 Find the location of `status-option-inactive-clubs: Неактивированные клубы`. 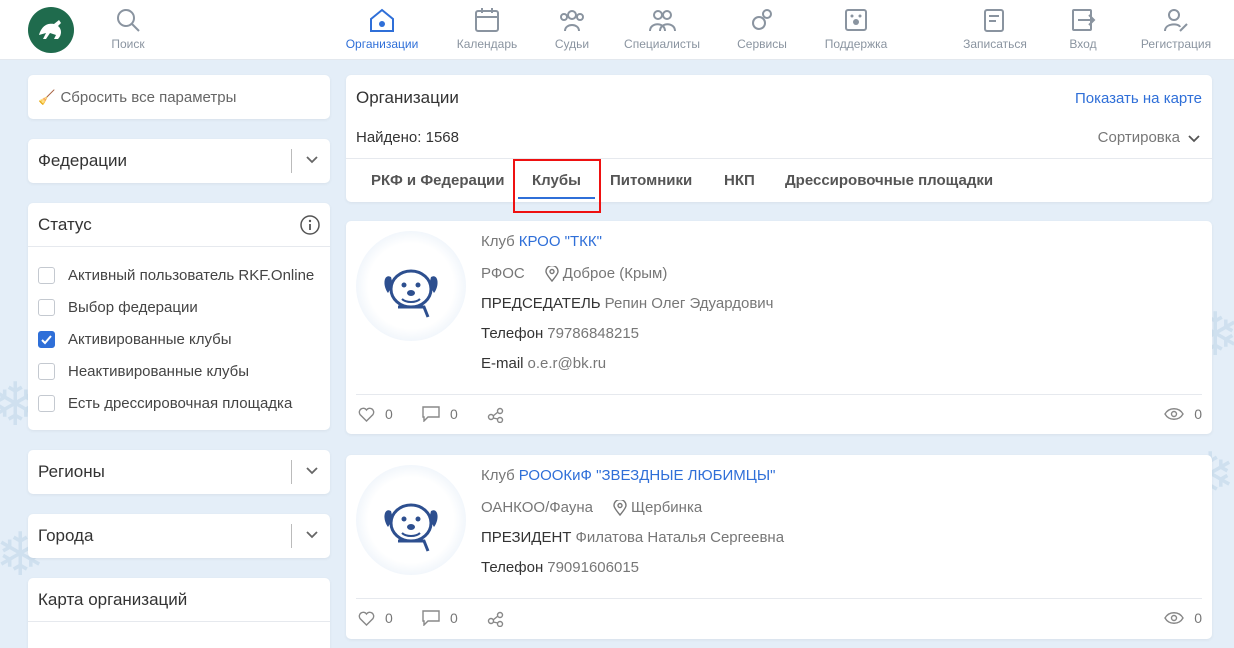

status-option-inactive-clubs: Неактивированные клубы is located at coordinates (143, 371).